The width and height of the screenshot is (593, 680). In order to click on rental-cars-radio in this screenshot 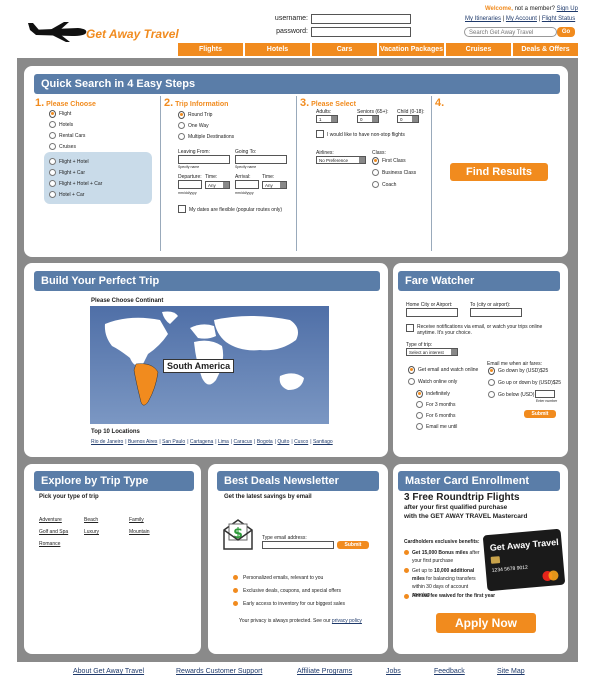, I will do `click(52, 135)`.